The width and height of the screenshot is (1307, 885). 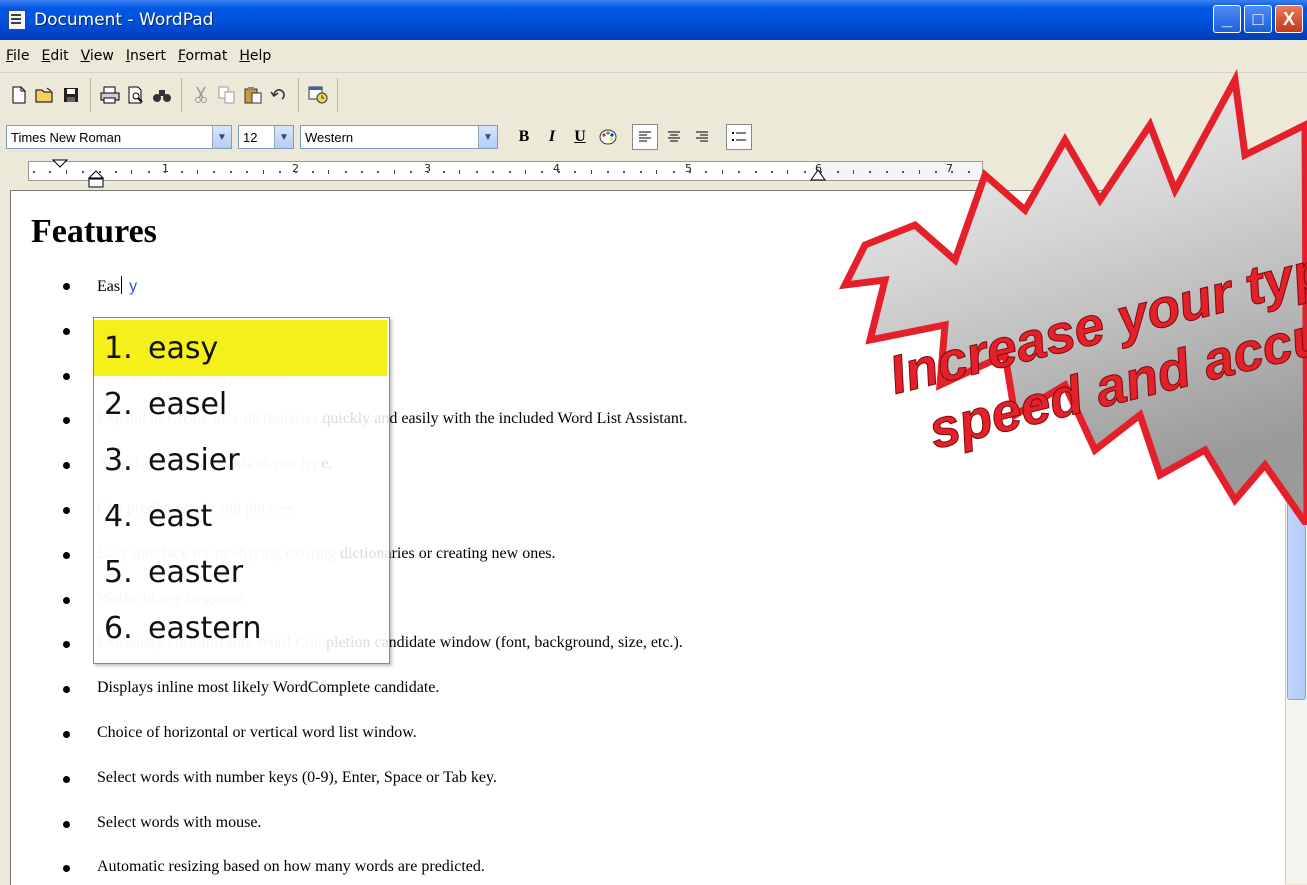 I want to click on ruler-margin-area, so click(x=899, y=171).